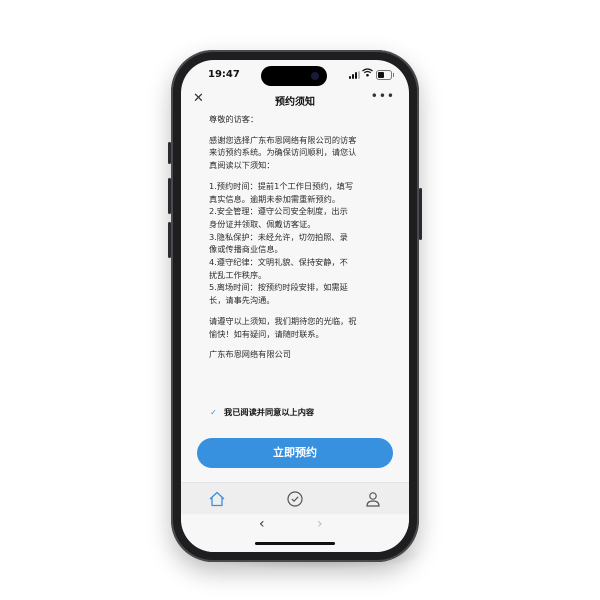 This screenshot has width=600, height=600. I want to click on battery-icon, so click(385, 75).